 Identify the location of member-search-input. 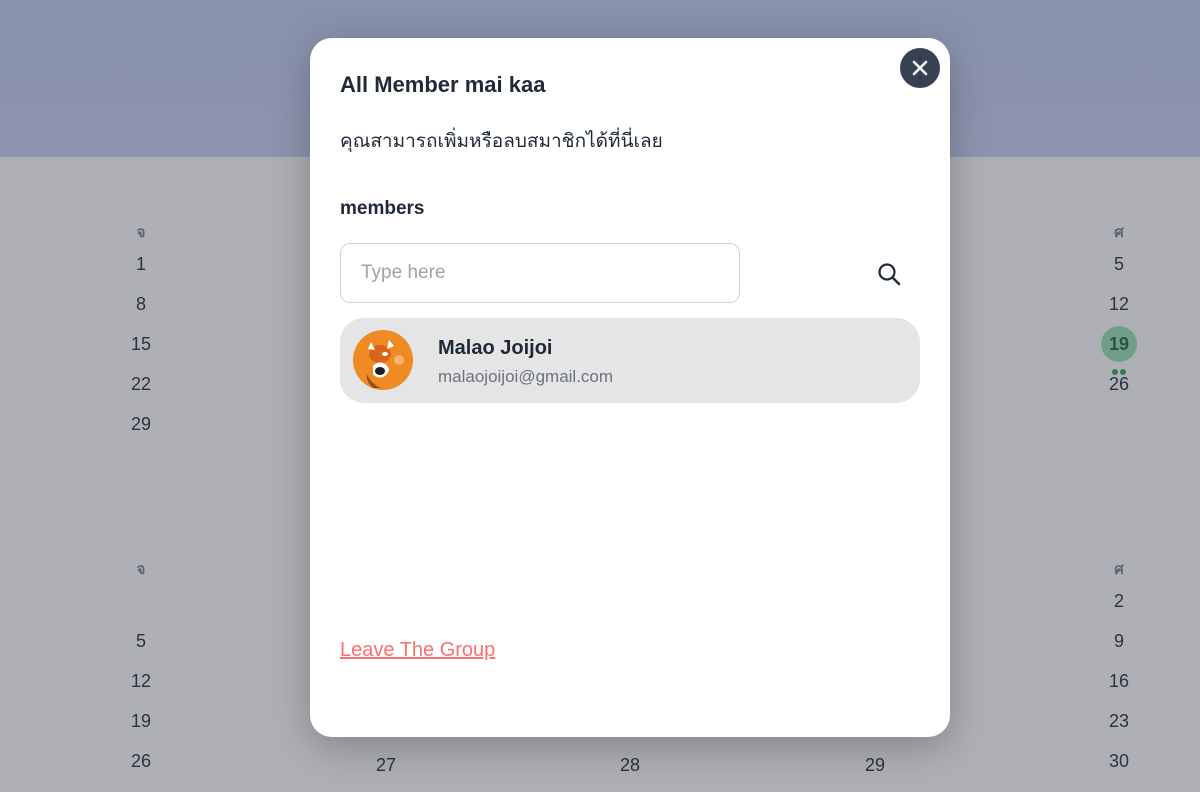
(540, 273).